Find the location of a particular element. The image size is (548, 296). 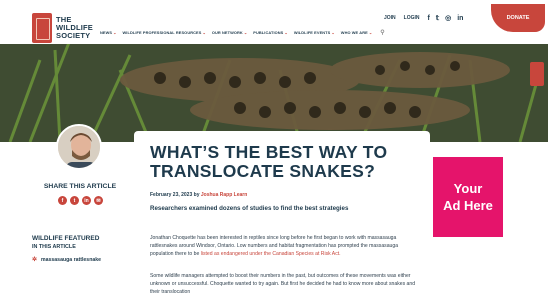

nav-item-publications: PUBLICATIONS ⌄ is located at coordinates (270, 32).